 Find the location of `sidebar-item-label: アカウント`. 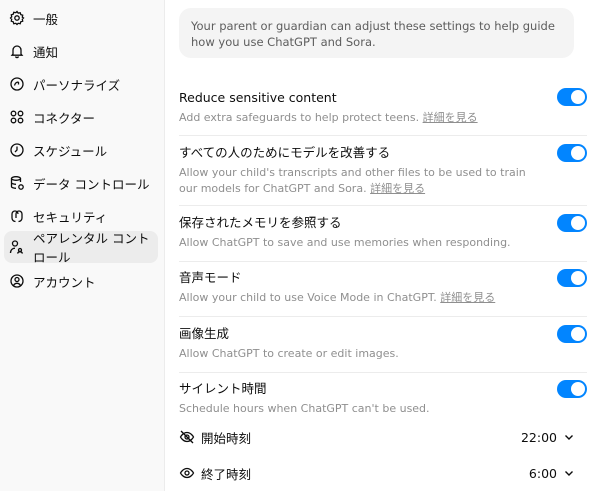

sidebar-item-label: アカウント is located at coordinates (64, 282).